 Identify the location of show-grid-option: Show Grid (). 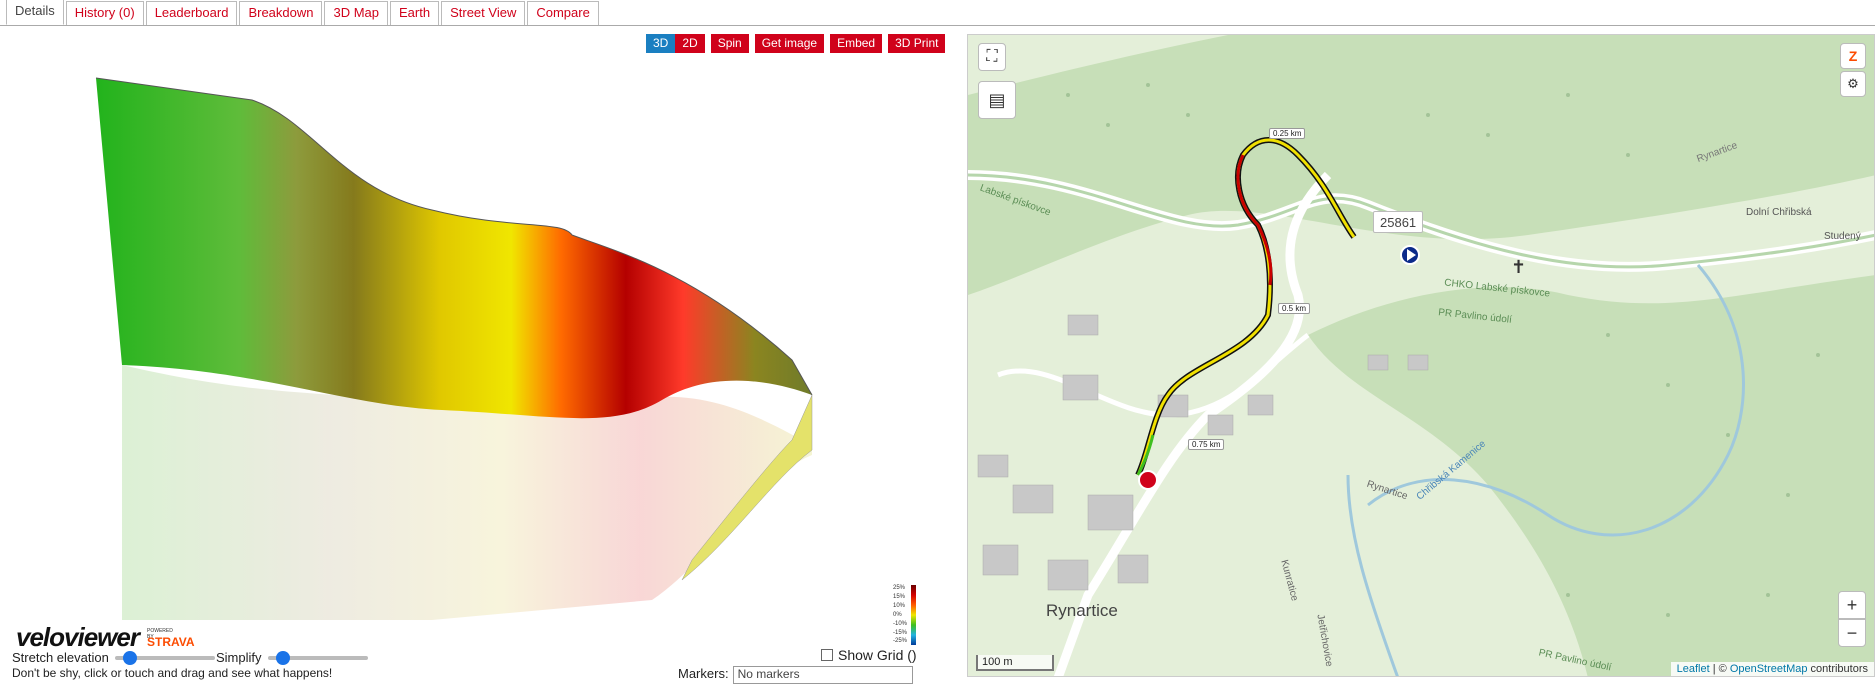
(869, 655).